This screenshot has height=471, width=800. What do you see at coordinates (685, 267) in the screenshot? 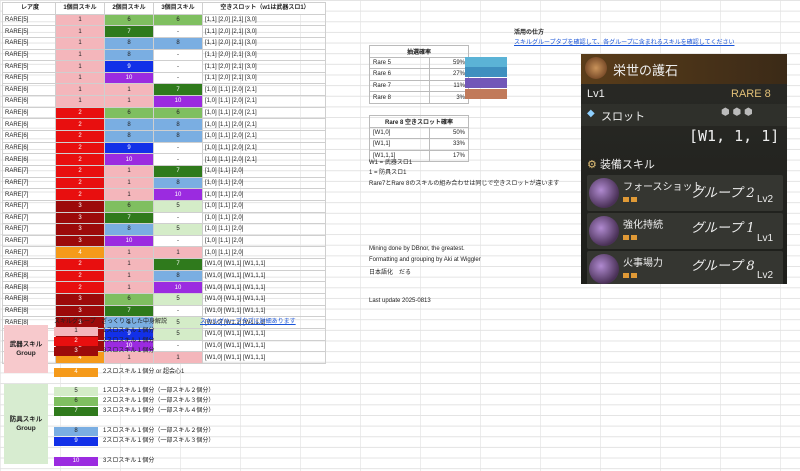
I see `equipped-skill-row: 火事場力 グループ 8 Lv2` at bounding box center [685, 267].